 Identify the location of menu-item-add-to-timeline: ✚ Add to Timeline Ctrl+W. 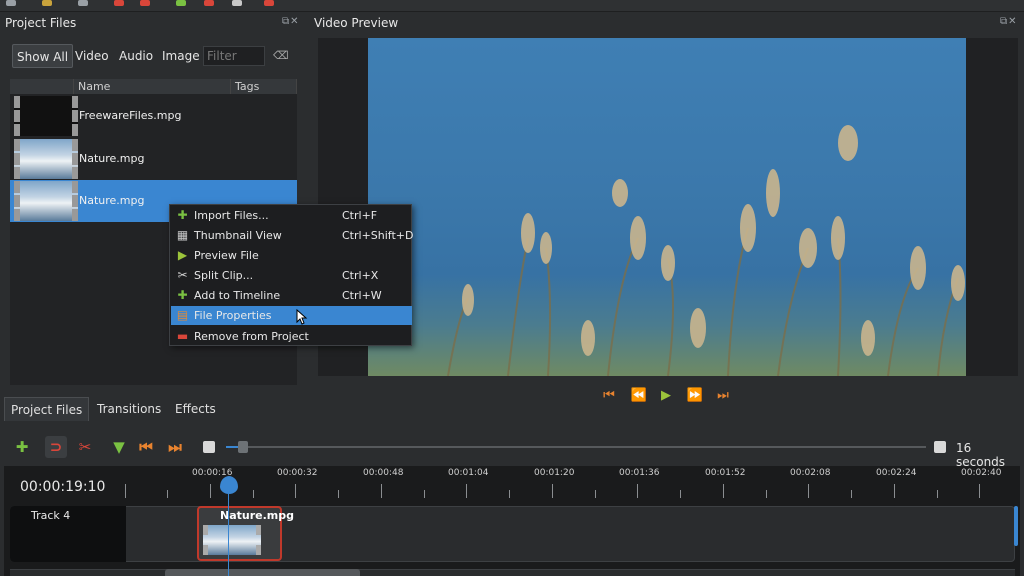
(291, 295).